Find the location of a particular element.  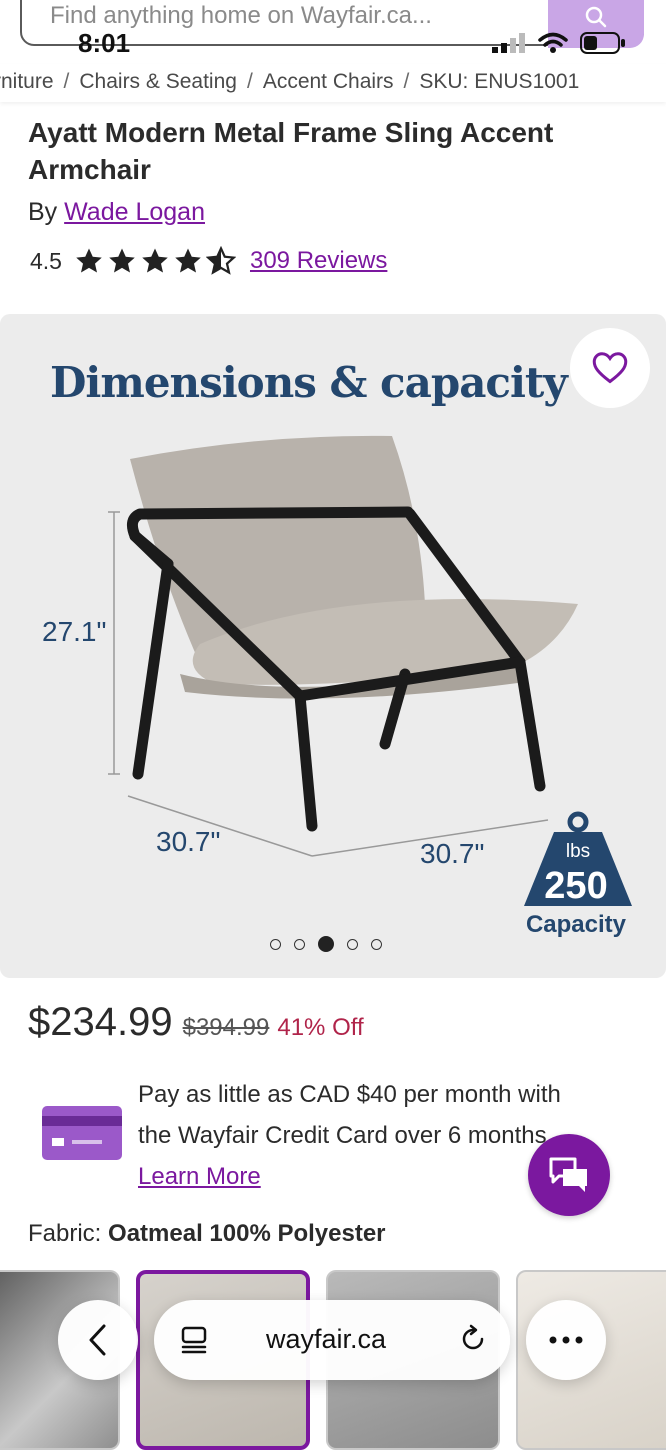

more-icon is located at coordinates (566, 1340).